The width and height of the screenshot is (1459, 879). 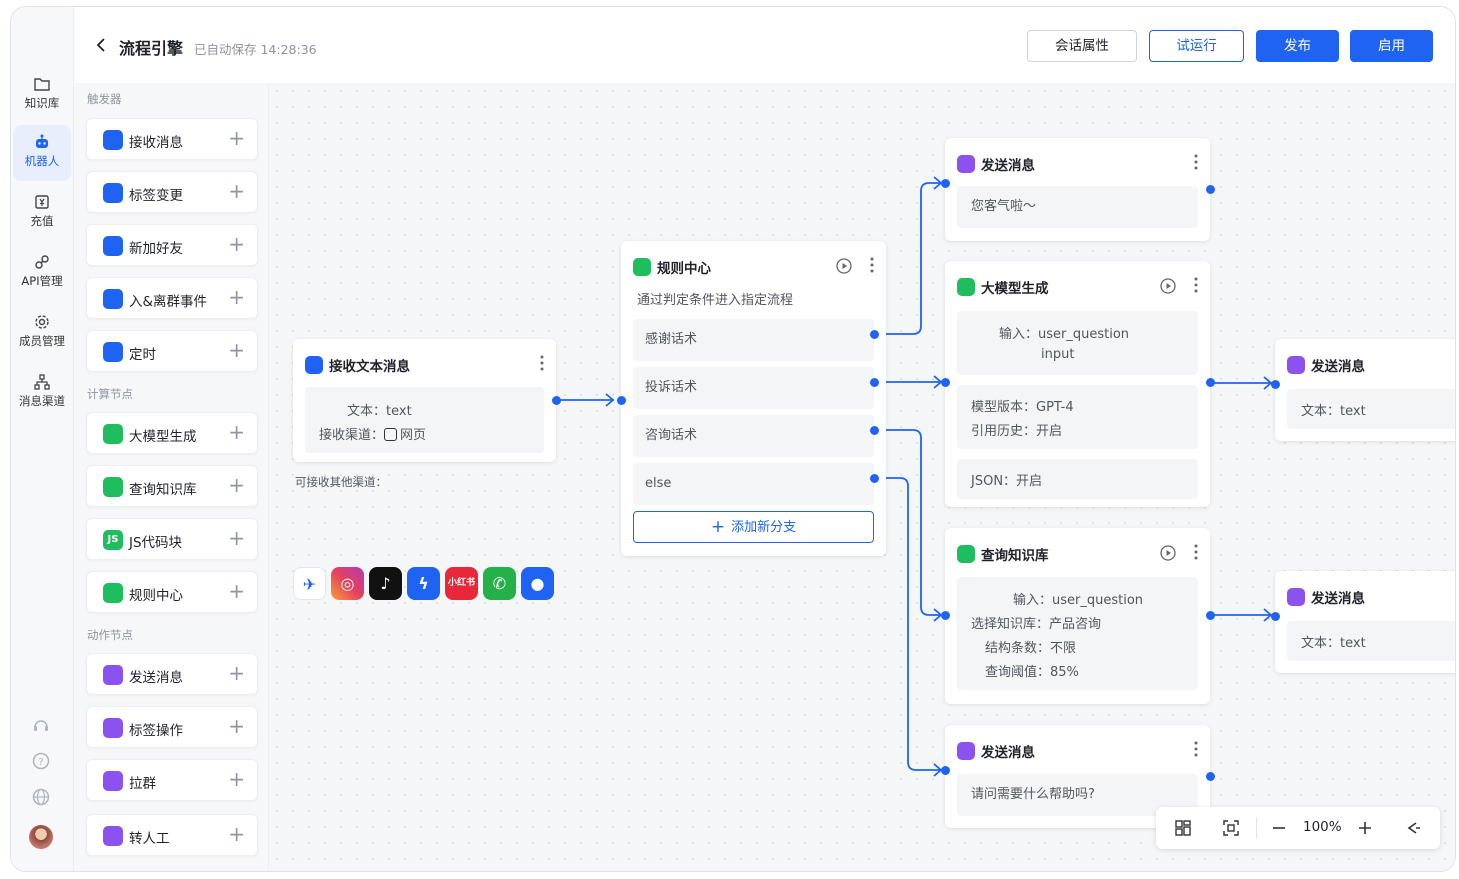 What do you see at coordinates (41, 797) in the screenshot?
I see `globe-icon` at bounding box center [41, 797].